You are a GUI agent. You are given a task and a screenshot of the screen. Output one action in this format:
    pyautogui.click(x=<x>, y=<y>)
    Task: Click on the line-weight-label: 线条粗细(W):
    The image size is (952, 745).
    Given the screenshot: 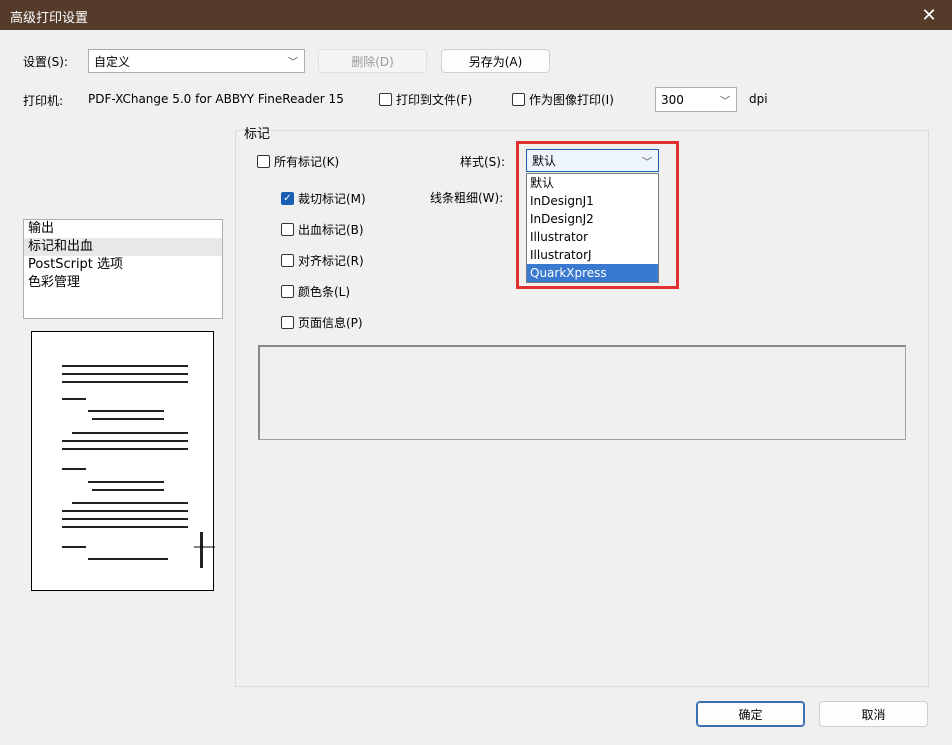 What is the action you would take?
    pyautogui.click(x=467, y=198)
    